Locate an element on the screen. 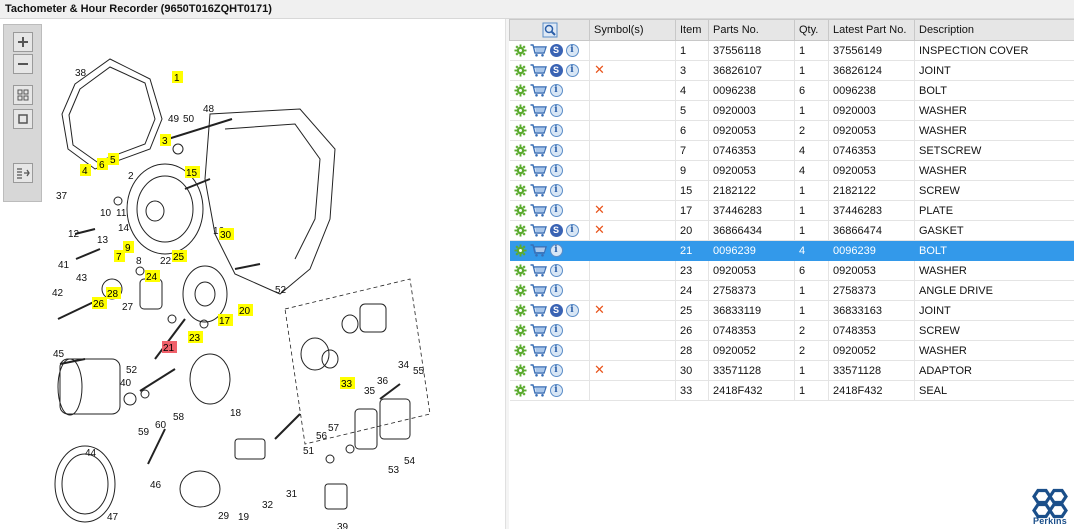 This screenshot has width=1074, height=529. callout-52-lower: 52 is located at coordinates (132, 370).